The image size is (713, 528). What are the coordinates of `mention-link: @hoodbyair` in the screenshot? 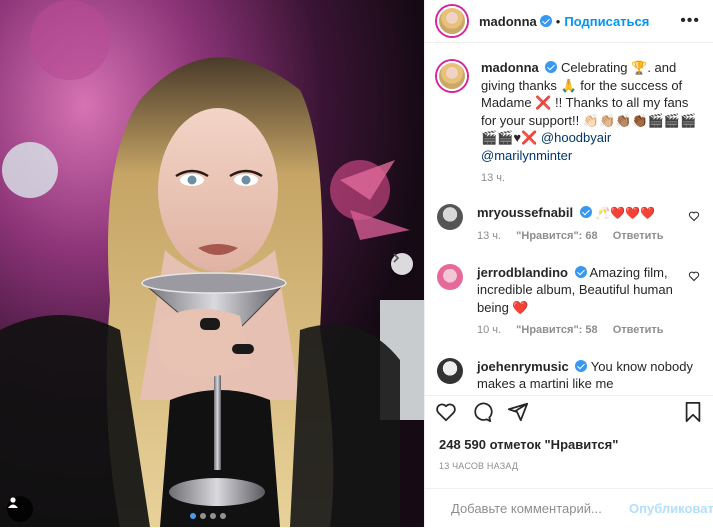 It's located at (576, 137).